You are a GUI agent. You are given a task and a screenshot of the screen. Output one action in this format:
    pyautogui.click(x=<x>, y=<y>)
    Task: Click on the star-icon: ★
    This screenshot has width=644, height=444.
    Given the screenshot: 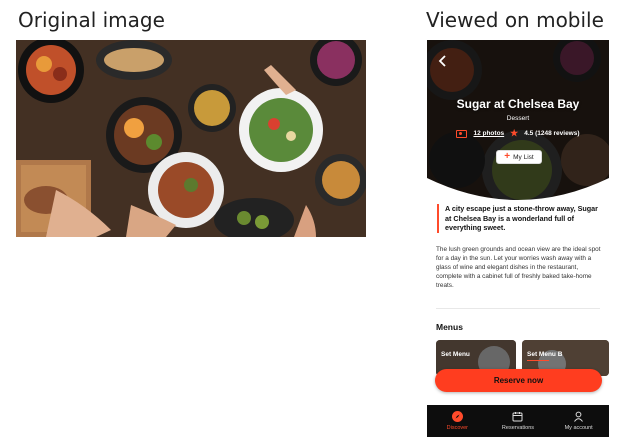 What is the action you would take?
    pyautogui.click(x=514, y=133)
    